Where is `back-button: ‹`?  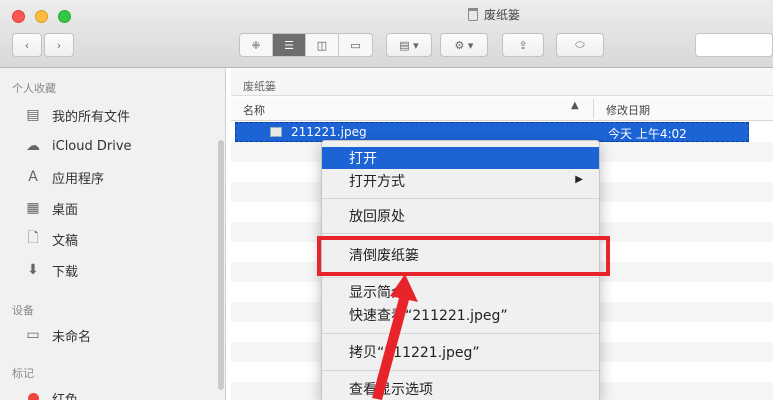 back-button: ‹ is located at coordinates (27, 45).